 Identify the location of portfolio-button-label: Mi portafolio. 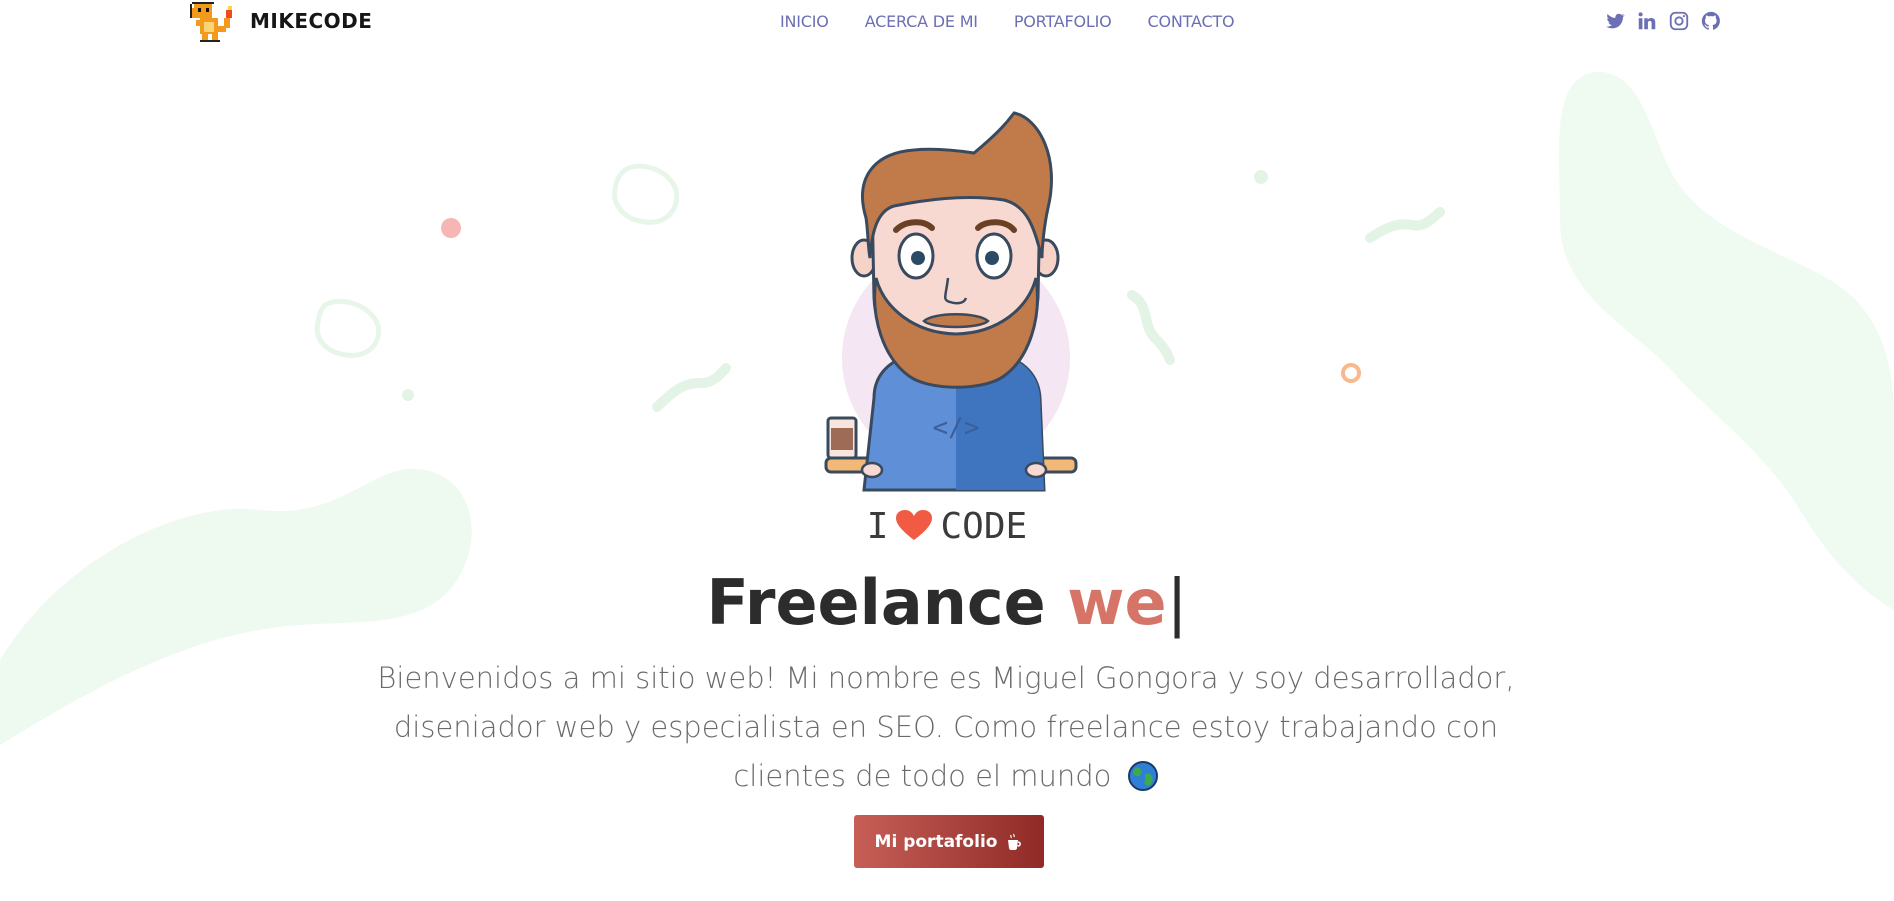
(936, 841).